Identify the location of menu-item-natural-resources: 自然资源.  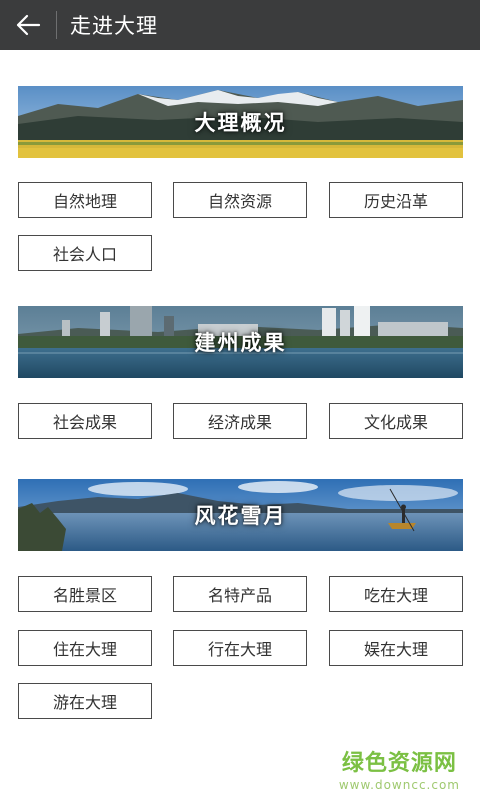
(240, 200).